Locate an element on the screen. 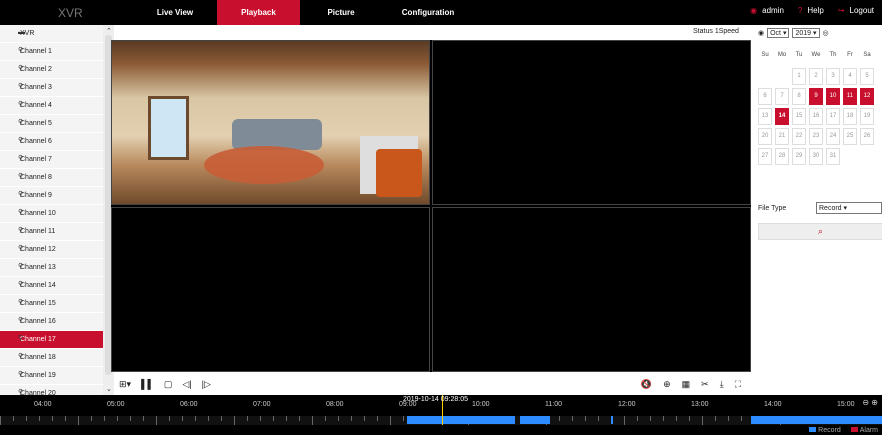 This screenshot has width=882, height=435. calendar-day: 12 is located at coordinates (867, 96).